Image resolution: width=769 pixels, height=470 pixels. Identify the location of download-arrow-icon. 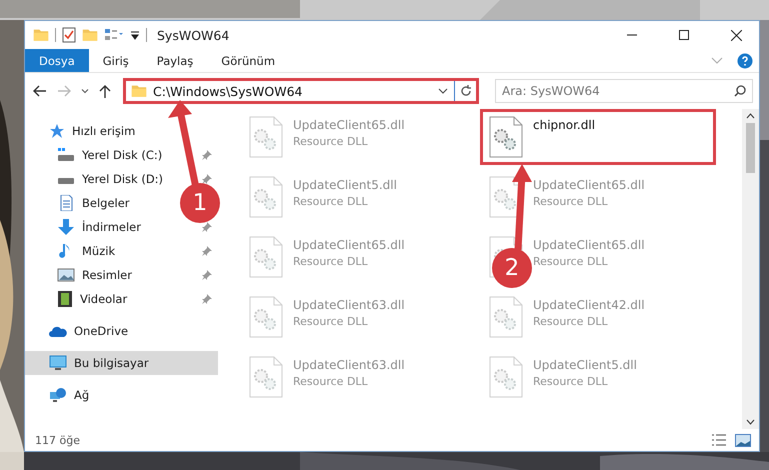
(66, 227).